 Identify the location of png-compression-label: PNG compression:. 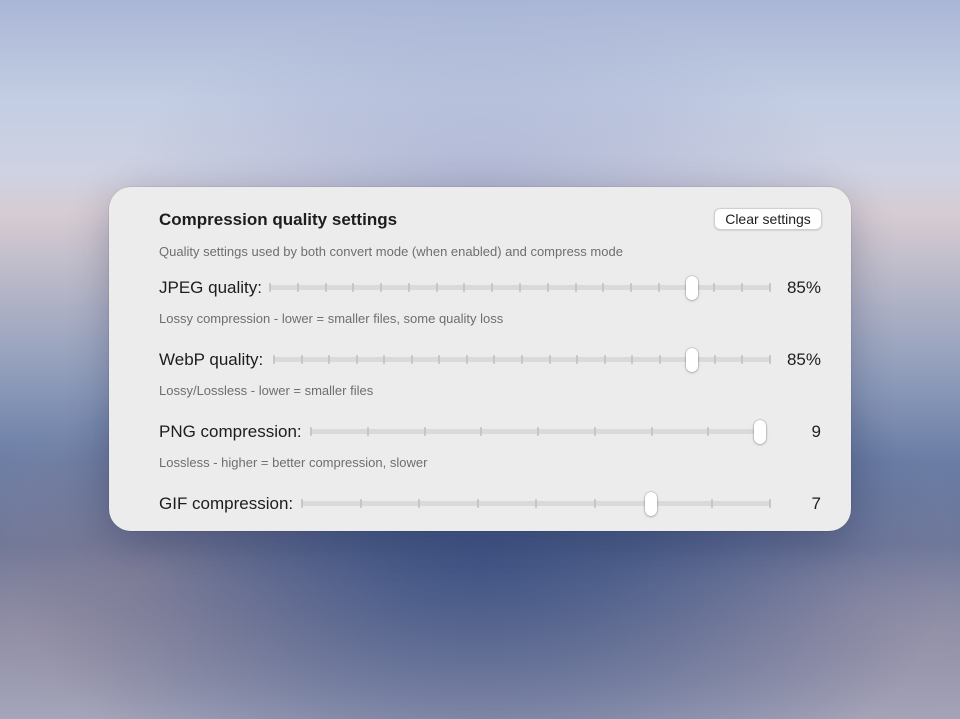
(230, 431).